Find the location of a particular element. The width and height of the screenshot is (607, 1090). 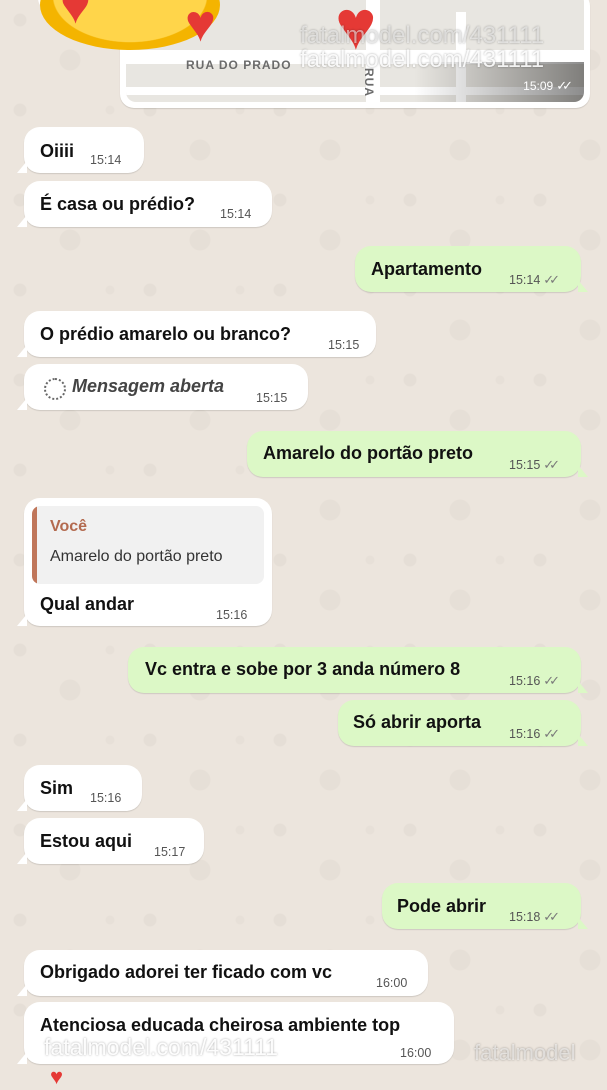

message-timestamp: 15:15 ✓✓ is located at coordinates (534, 465).